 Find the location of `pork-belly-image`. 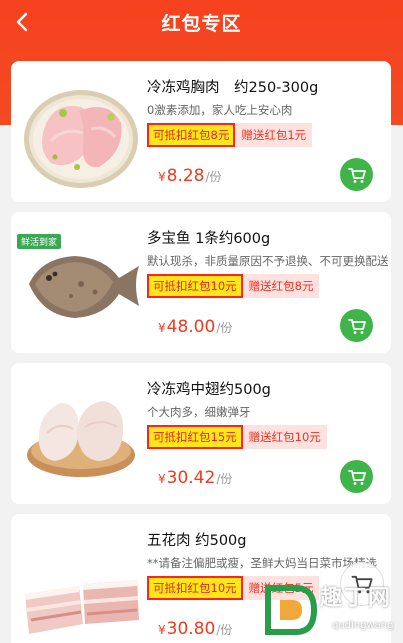

pork-belly-image is located at coordinates (81, 583).